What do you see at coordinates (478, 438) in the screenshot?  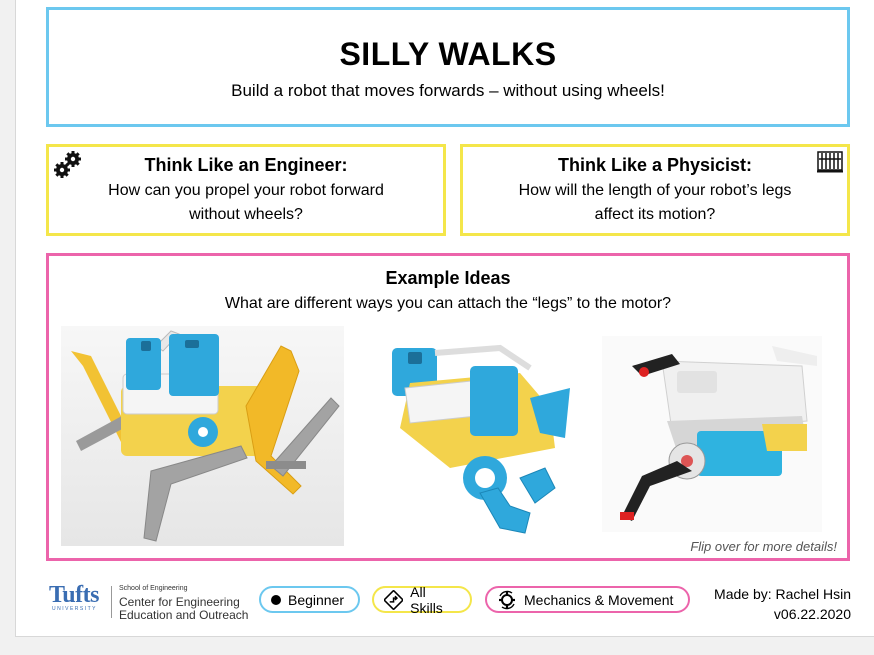 I see `robot-photo-blue-legs` at bounding box center [478, 438].